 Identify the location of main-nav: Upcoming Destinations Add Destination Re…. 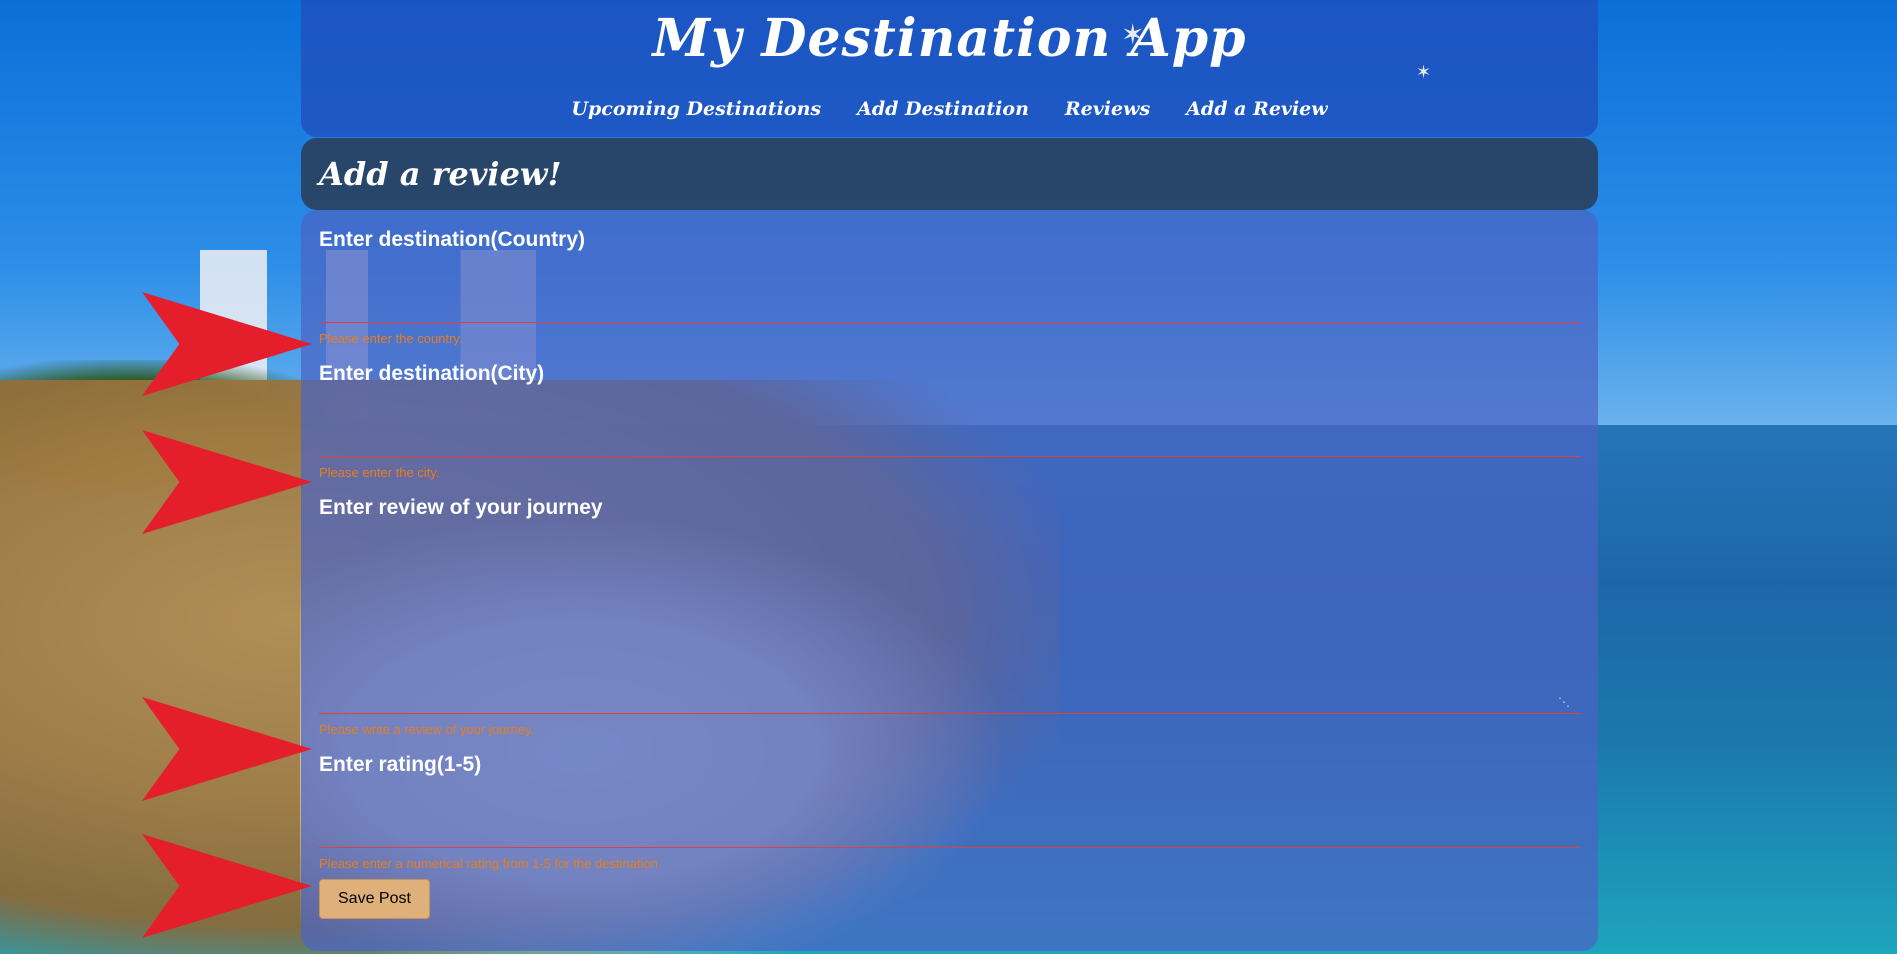
(949, 109).